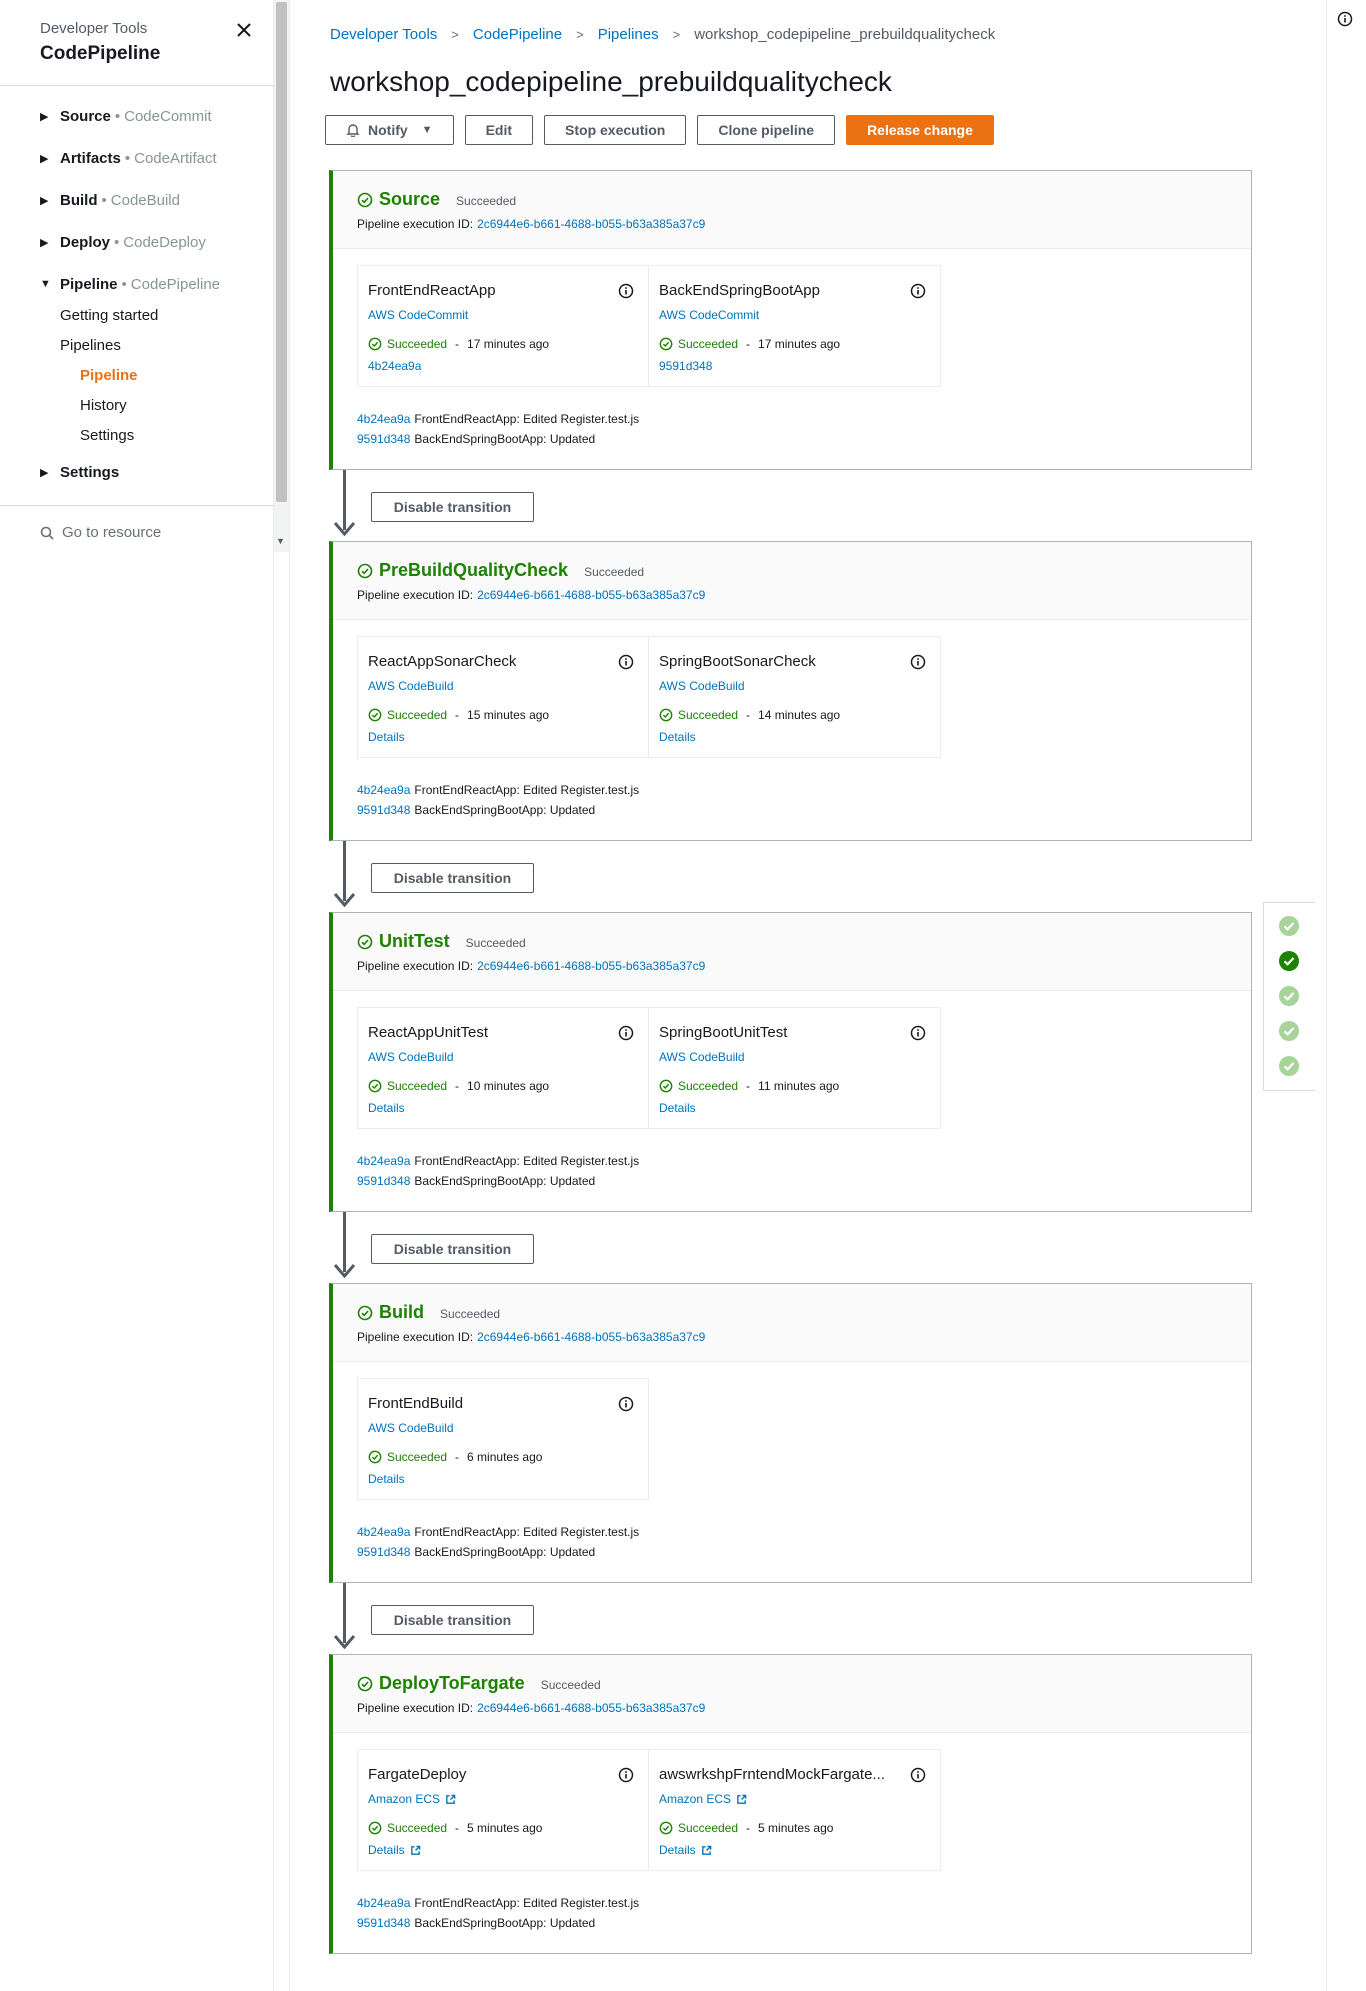 Image resolution: width=1366 pixels, height=1991 pixels. Describe the element at coordinates (155, 200) in the screenshot. I see `sidebar-group-build: ▶ Build • CodeBuild` at that location.